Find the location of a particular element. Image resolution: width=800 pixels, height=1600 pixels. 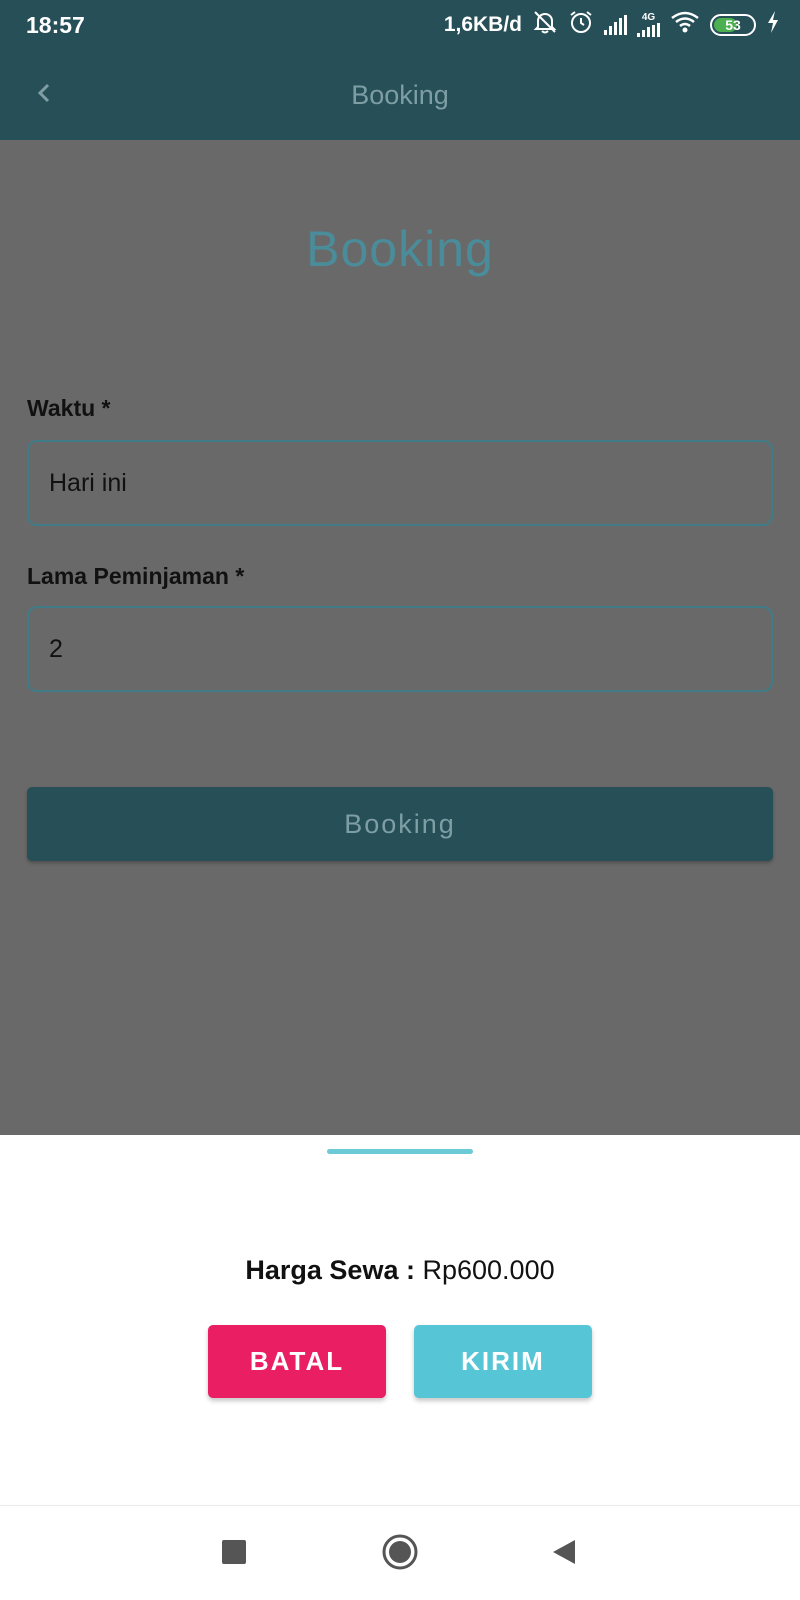

signal-4g-icon: 4G is located at coordinates (648, 25).